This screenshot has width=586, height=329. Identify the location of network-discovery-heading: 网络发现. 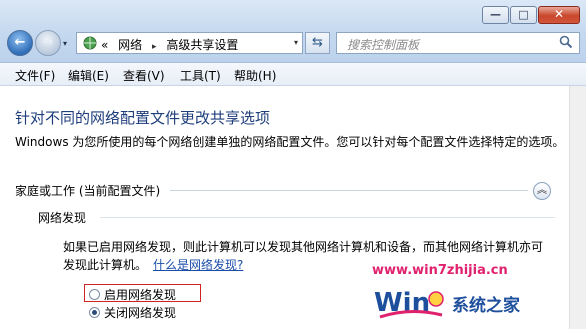
(62, 218).